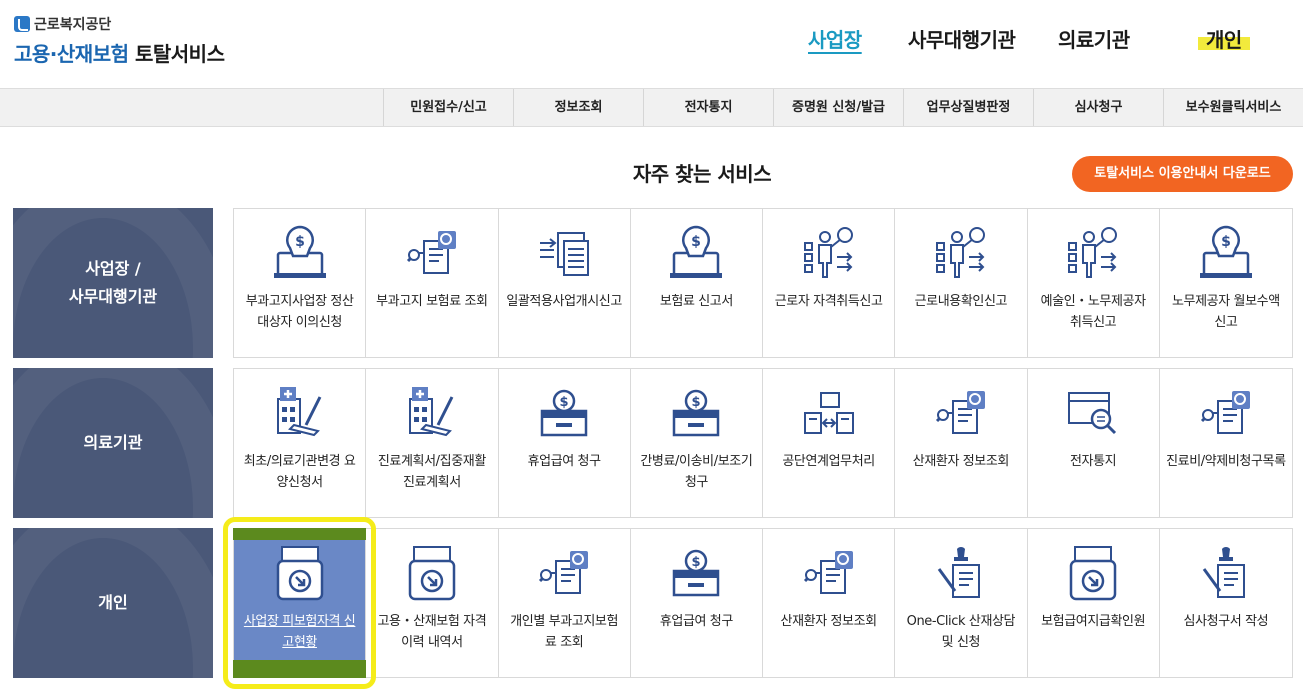 The image size is (1303, 692). I want to click on documents-list-icon, so click(564, 254).